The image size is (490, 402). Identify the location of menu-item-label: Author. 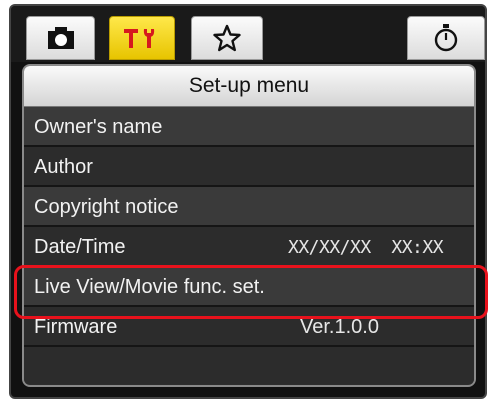
(63, 167).